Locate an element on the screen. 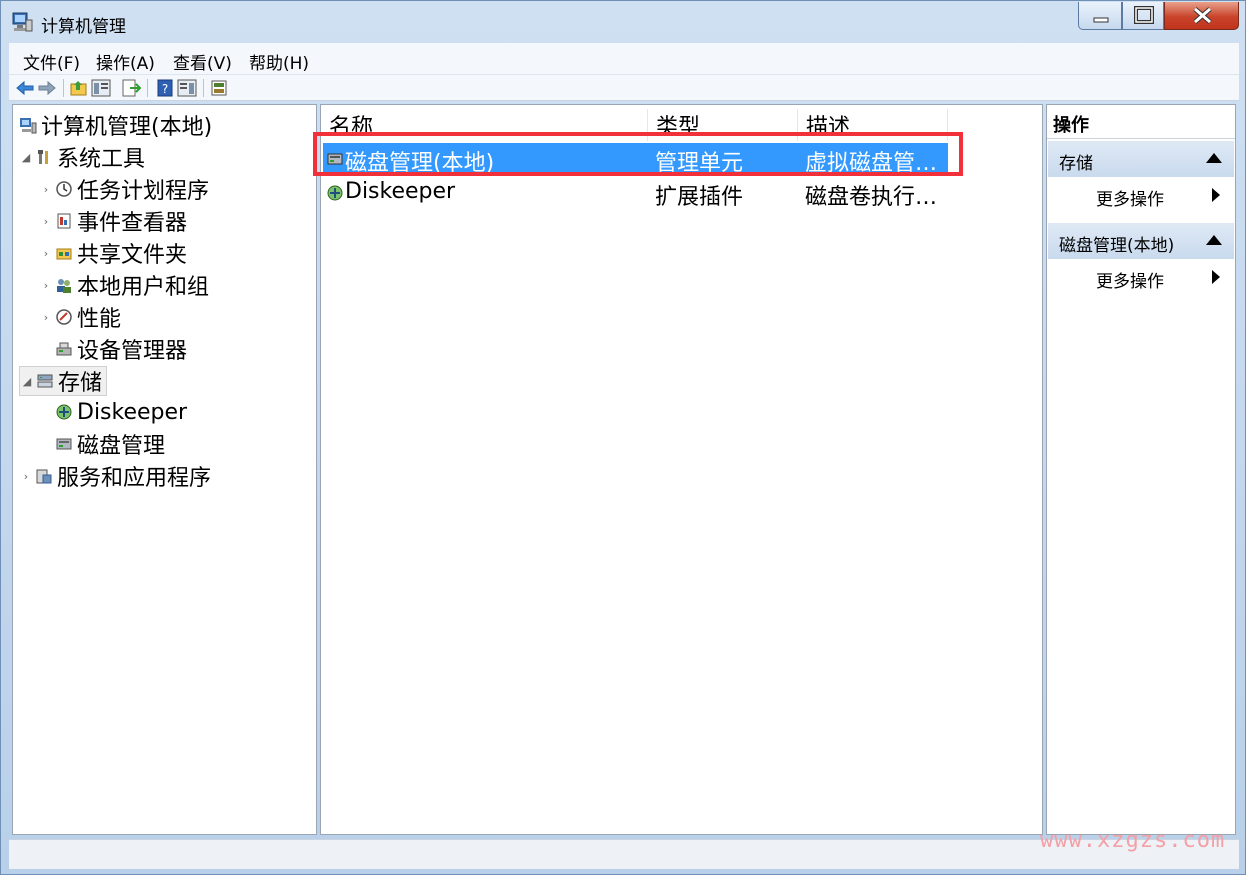 Image resolution: width=1246 pixels, height=875 pixels. tools-icon is located at coordinates (43, 157).